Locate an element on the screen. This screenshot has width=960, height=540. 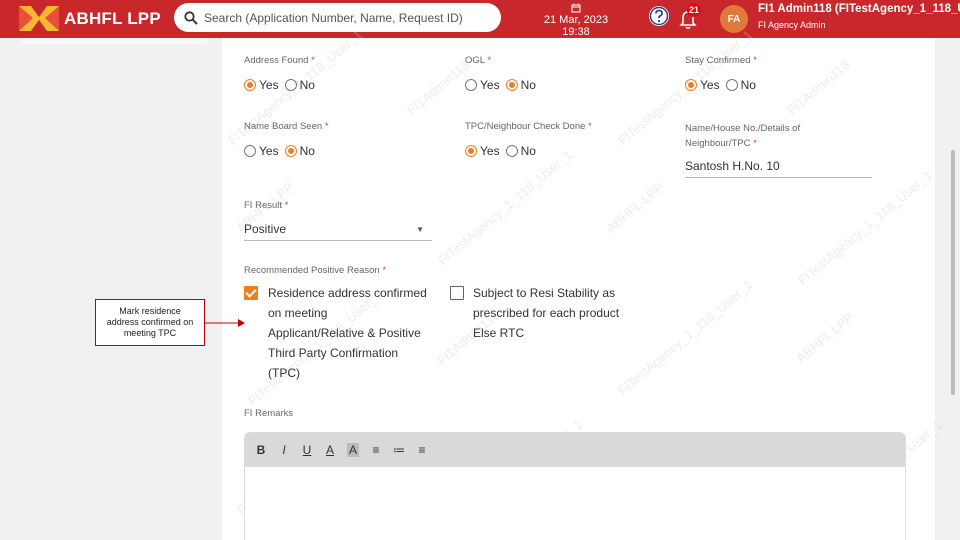
neighbour-details-input: Santosh H.No. 10 is located at coordinates (778, 168).